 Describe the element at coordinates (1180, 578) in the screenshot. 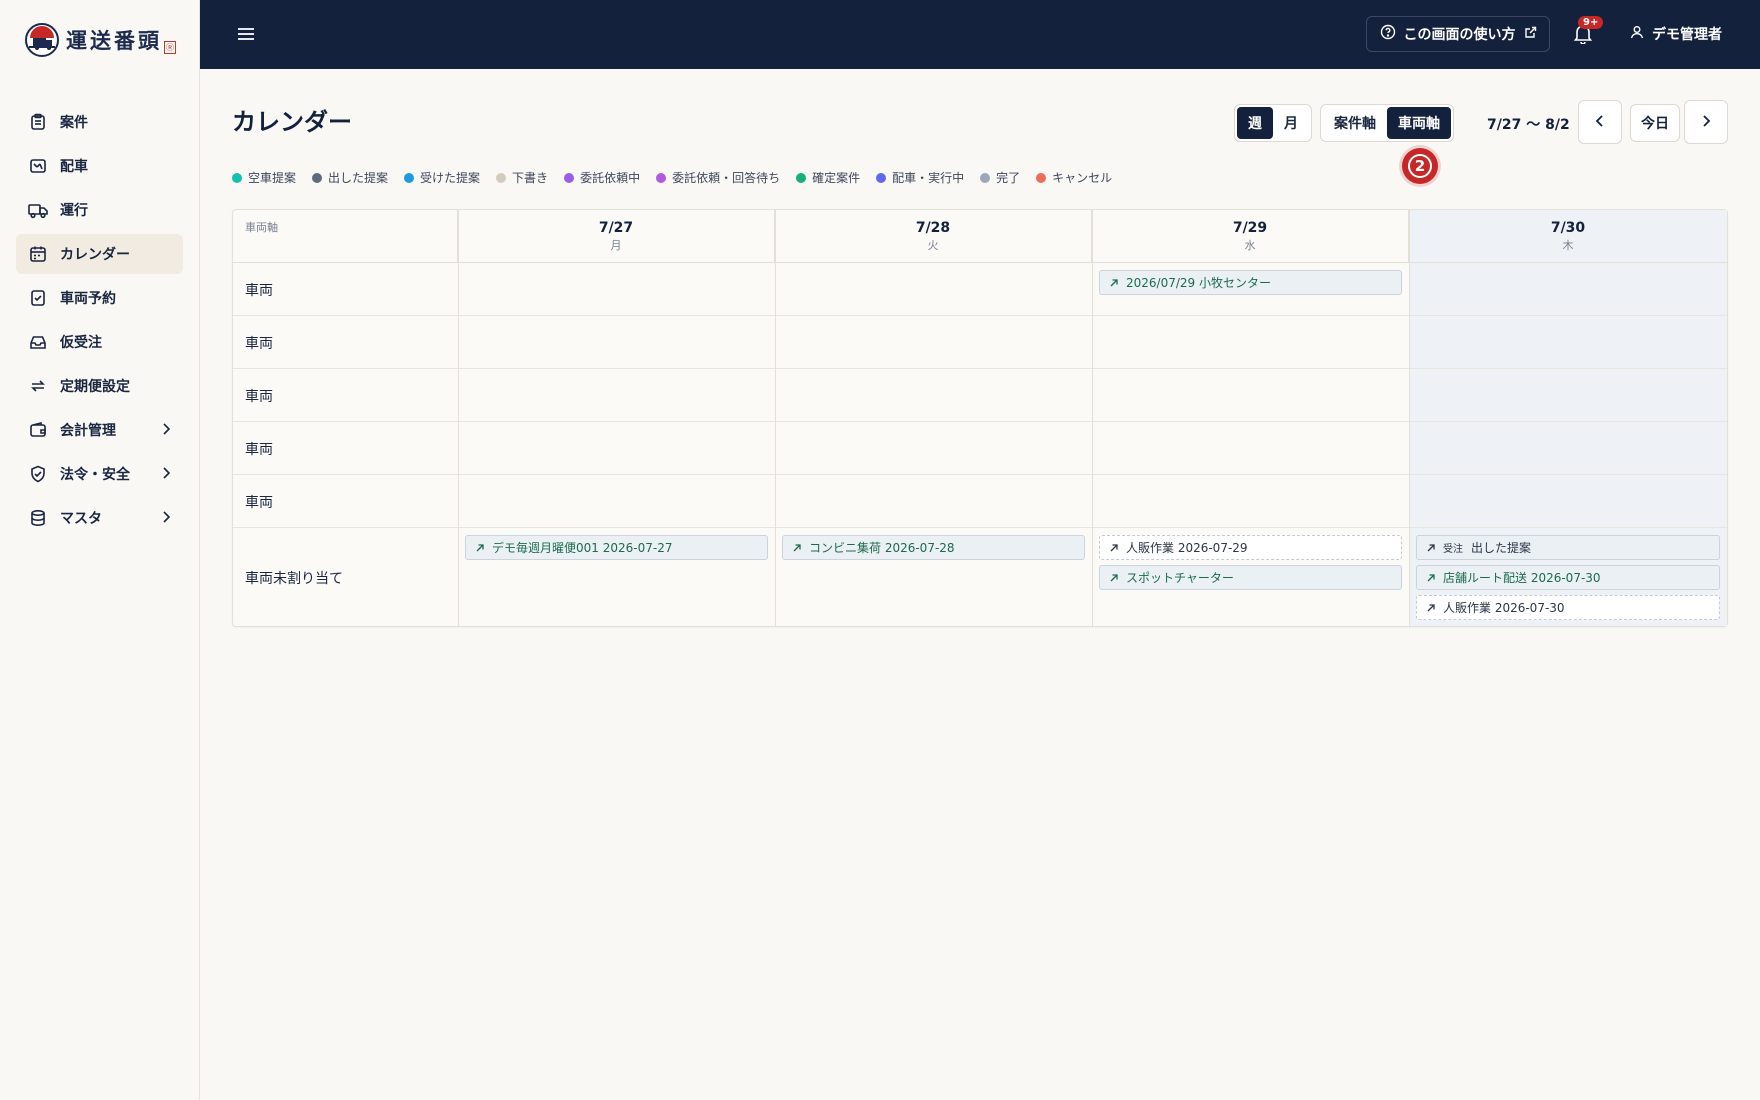

I see `event-label: スポットチャーター` at that location.